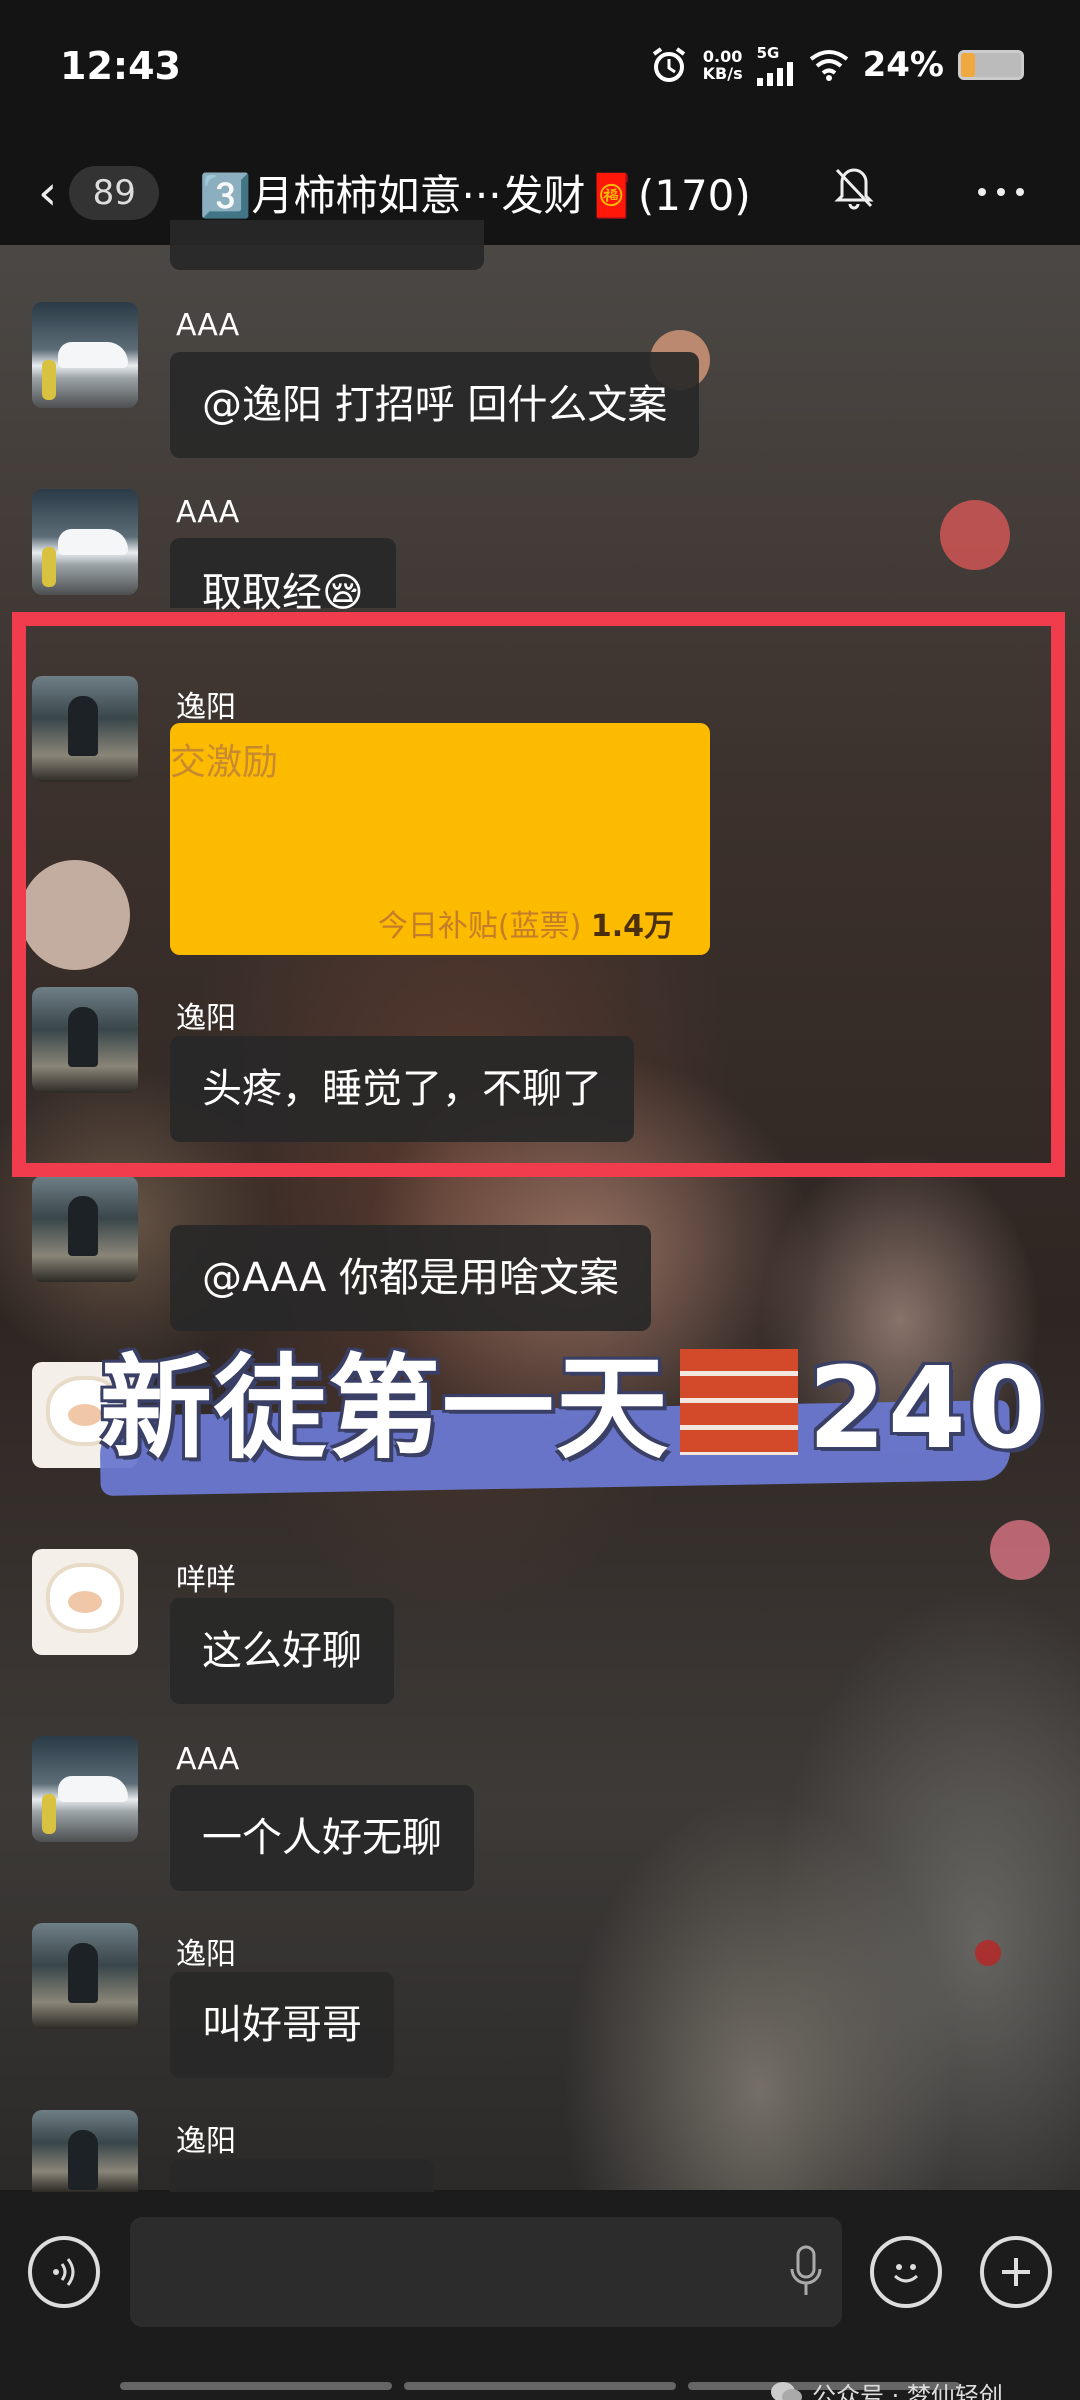  I want to click on smiley-icon, so click(906, 2273).